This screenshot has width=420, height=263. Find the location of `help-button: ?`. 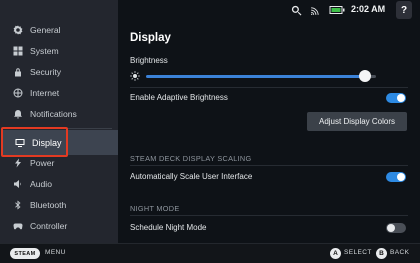

help-button: ? is located at coordinates (404, 10).